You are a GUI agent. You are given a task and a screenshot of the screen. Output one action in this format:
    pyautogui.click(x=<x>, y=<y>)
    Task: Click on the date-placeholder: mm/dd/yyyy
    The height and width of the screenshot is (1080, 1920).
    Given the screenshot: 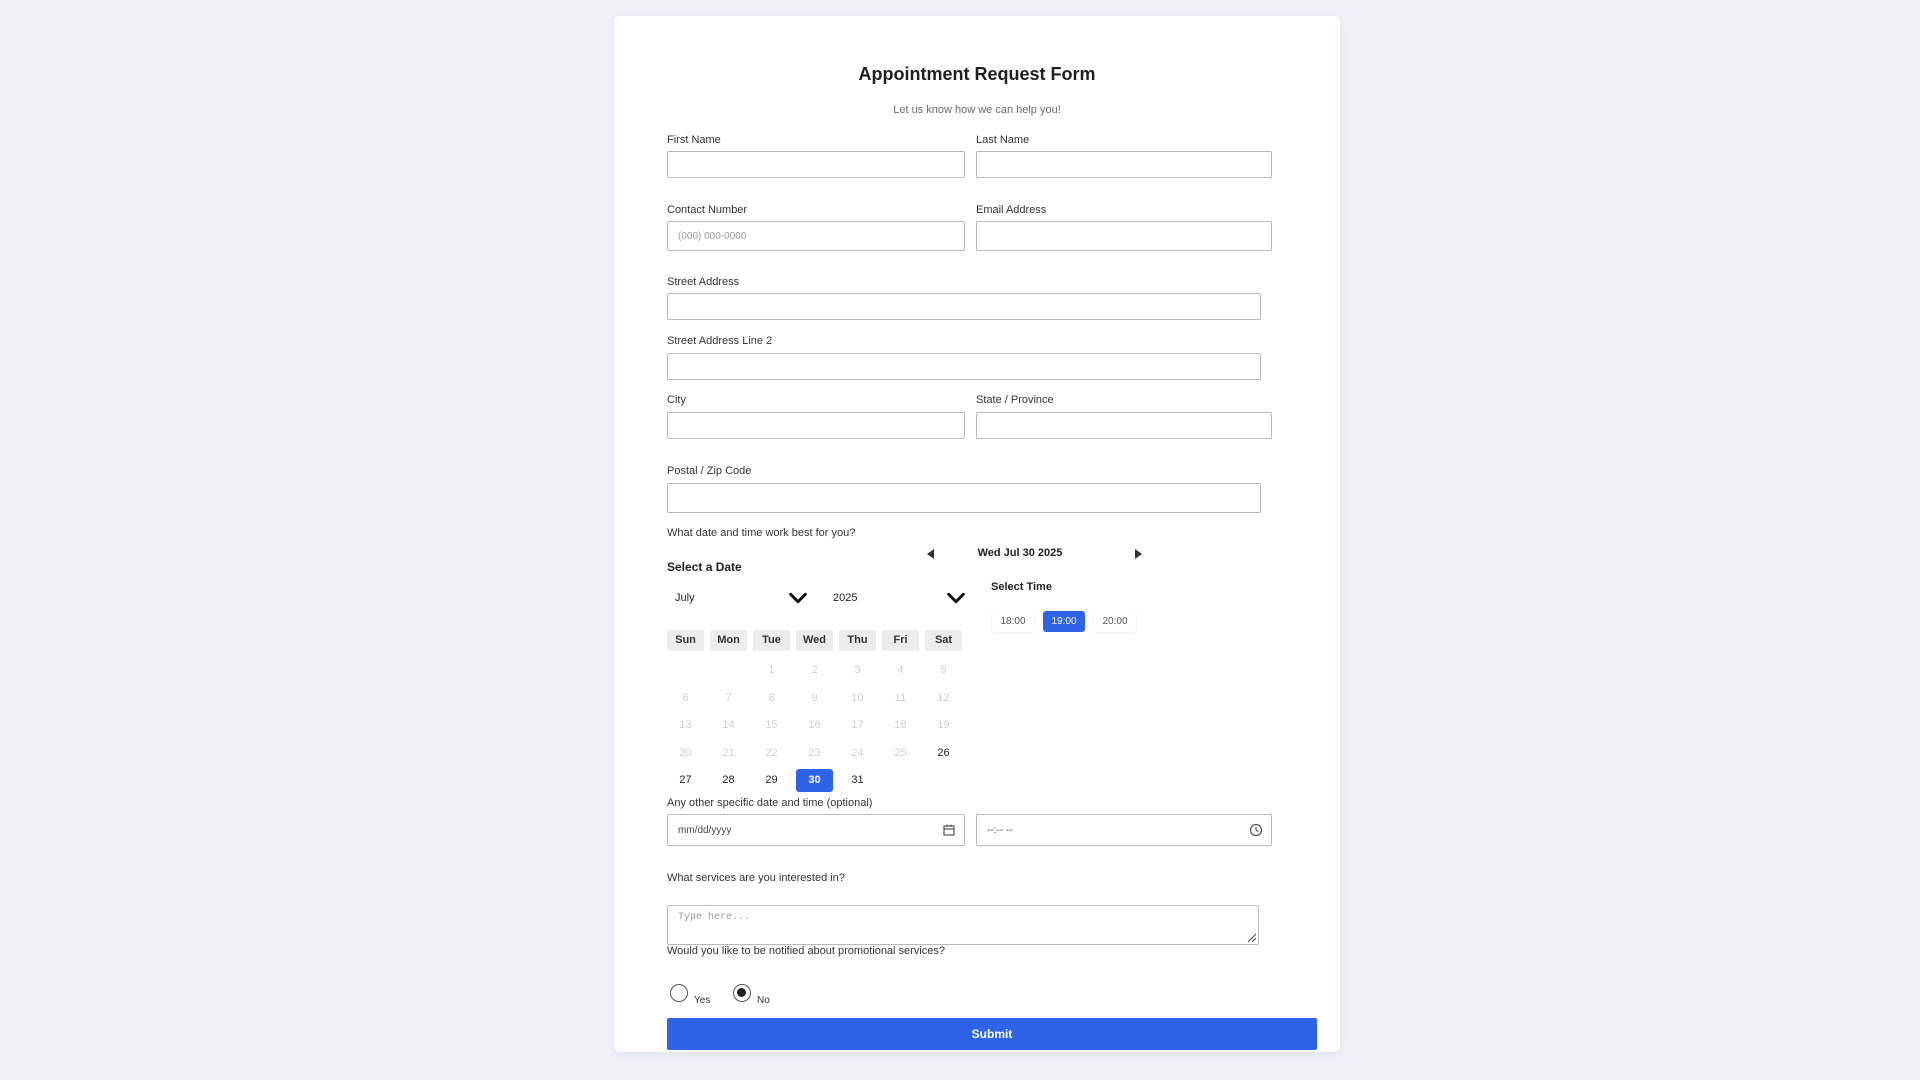 What is the action you would take?
    pyautogui.click(x=705, y=830)
    